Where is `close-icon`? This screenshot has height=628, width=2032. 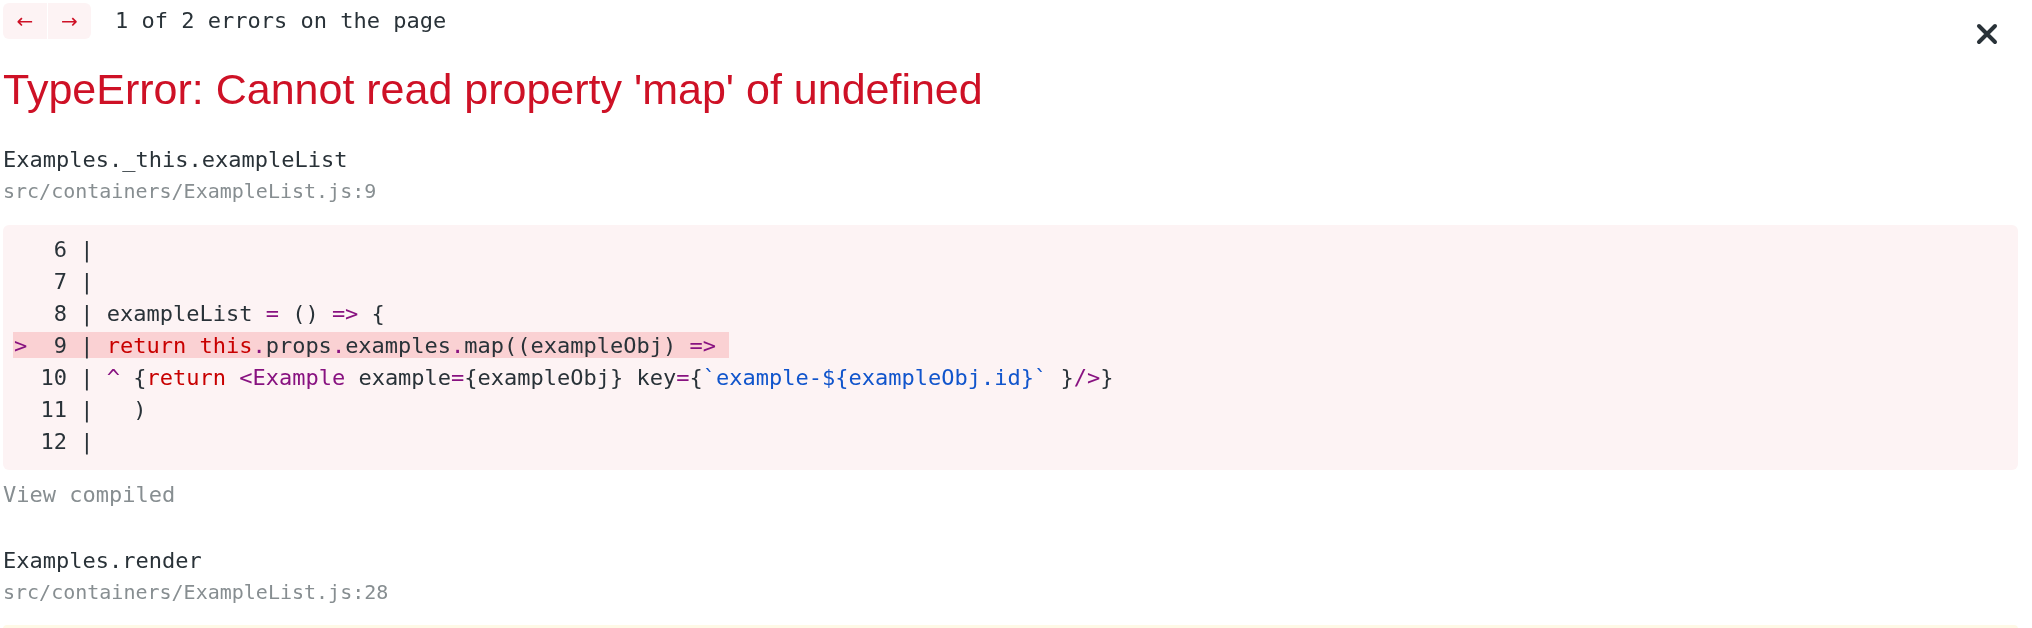 close-icon is located at coordinates (1987, 34).